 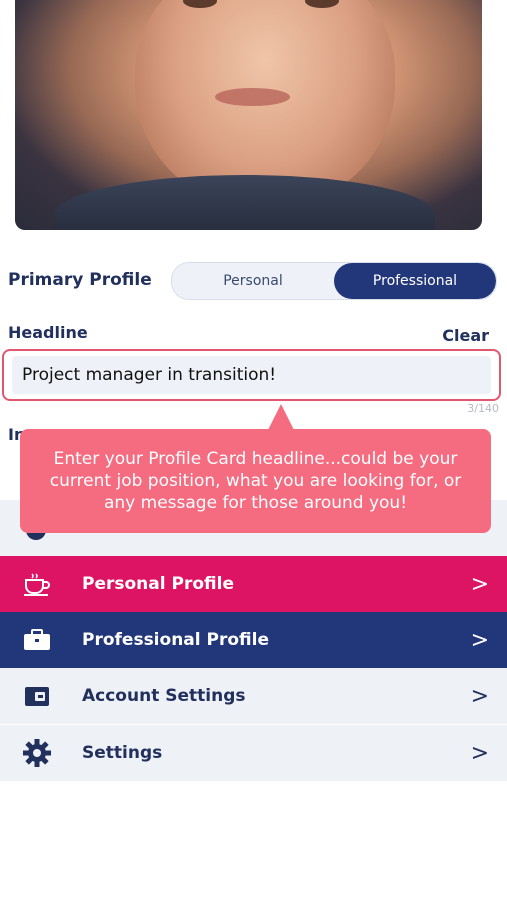 I want to click on primary-profile-label: Primary Profile, so click(x=80, y=280).